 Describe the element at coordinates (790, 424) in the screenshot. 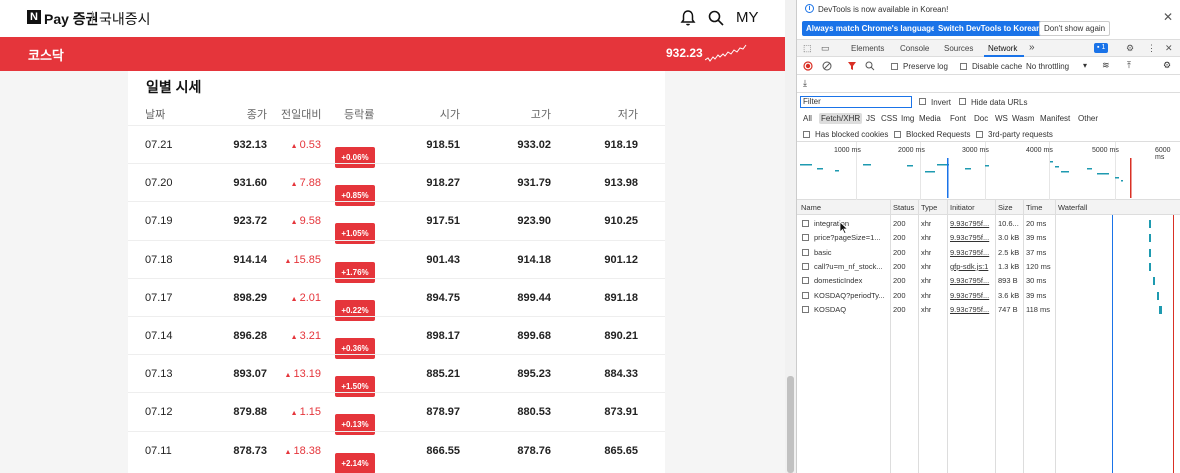

I see `page-scrollbar-thumb` at that location.